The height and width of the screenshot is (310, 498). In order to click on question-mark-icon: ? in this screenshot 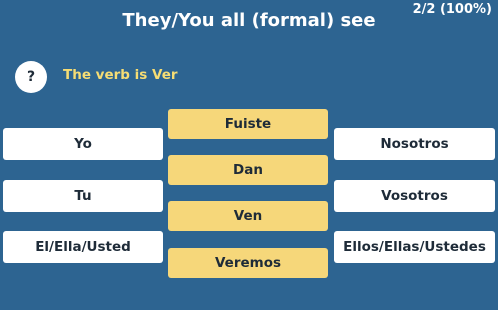, I will do `click(31, 77)`.